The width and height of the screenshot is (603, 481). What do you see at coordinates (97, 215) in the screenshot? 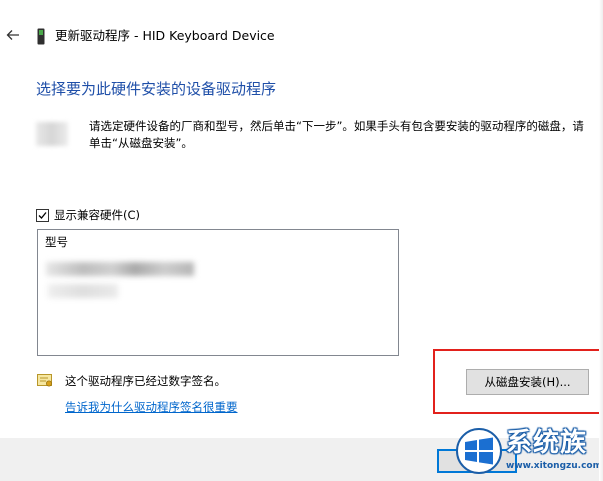
I see `show-compatible-label: 显示兼容硬件(C)` at bounding box center [97, 215].